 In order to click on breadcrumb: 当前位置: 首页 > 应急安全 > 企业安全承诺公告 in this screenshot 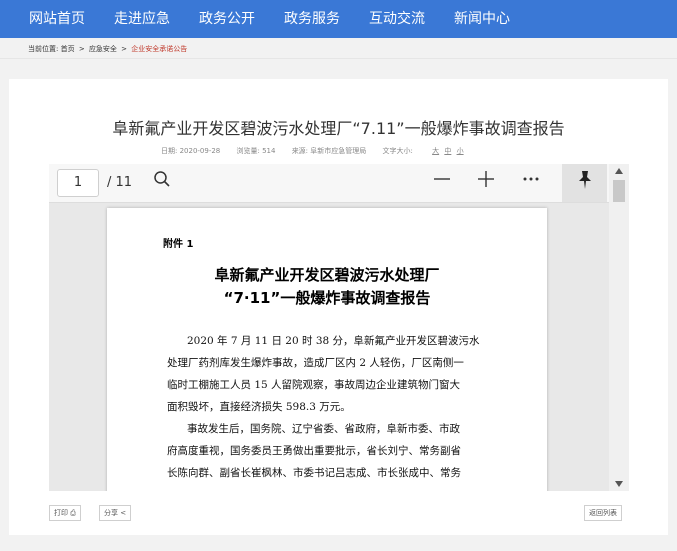, I will do `click(107, 49)`.